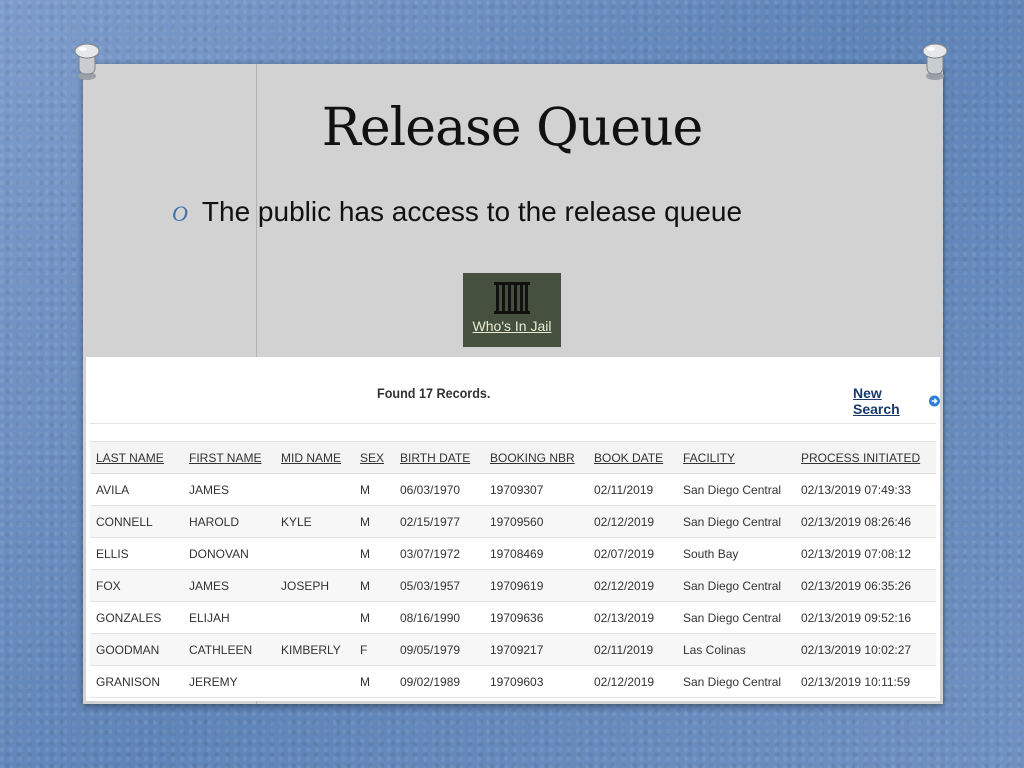 This screenshot has height=768, width=1024. What do you see at coordinates (865, 617) in the screenshot?
I see `cell-process-initiated: 02/13/2019 09:52:16` at bounding box center [865, 617].